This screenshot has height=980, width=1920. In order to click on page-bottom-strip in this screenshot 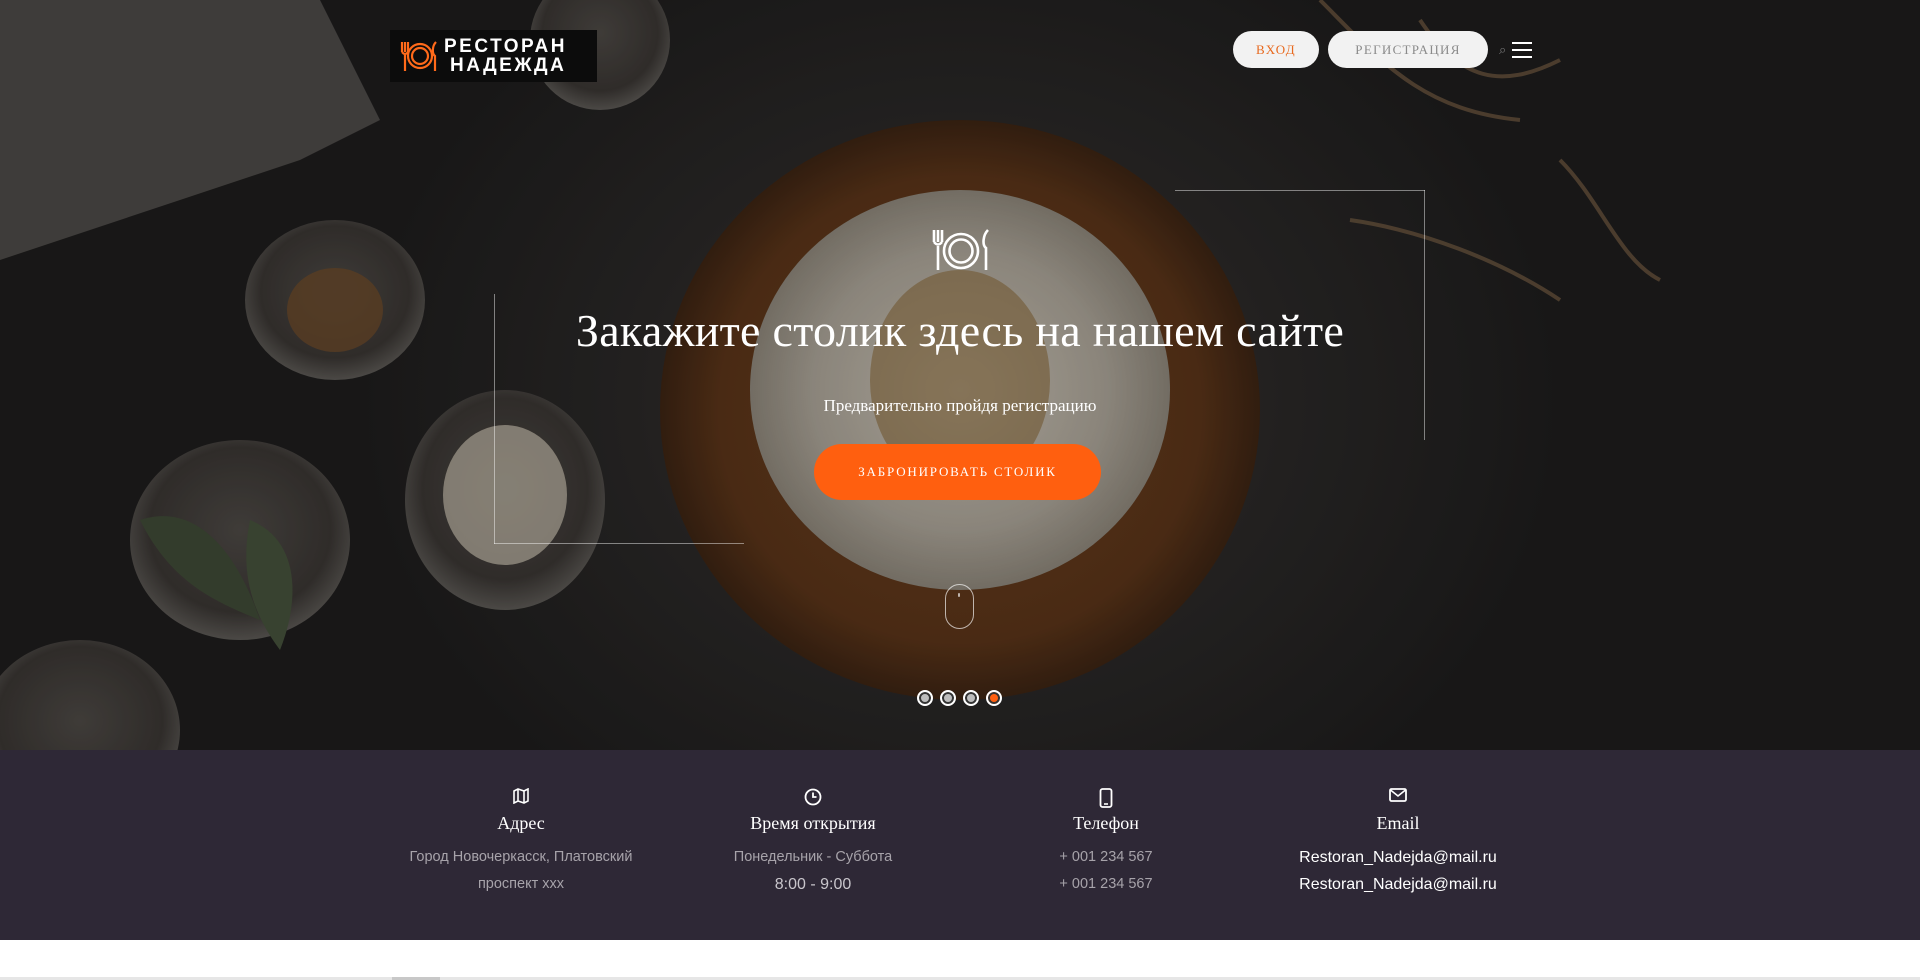, I will do `click(960, 960)`.